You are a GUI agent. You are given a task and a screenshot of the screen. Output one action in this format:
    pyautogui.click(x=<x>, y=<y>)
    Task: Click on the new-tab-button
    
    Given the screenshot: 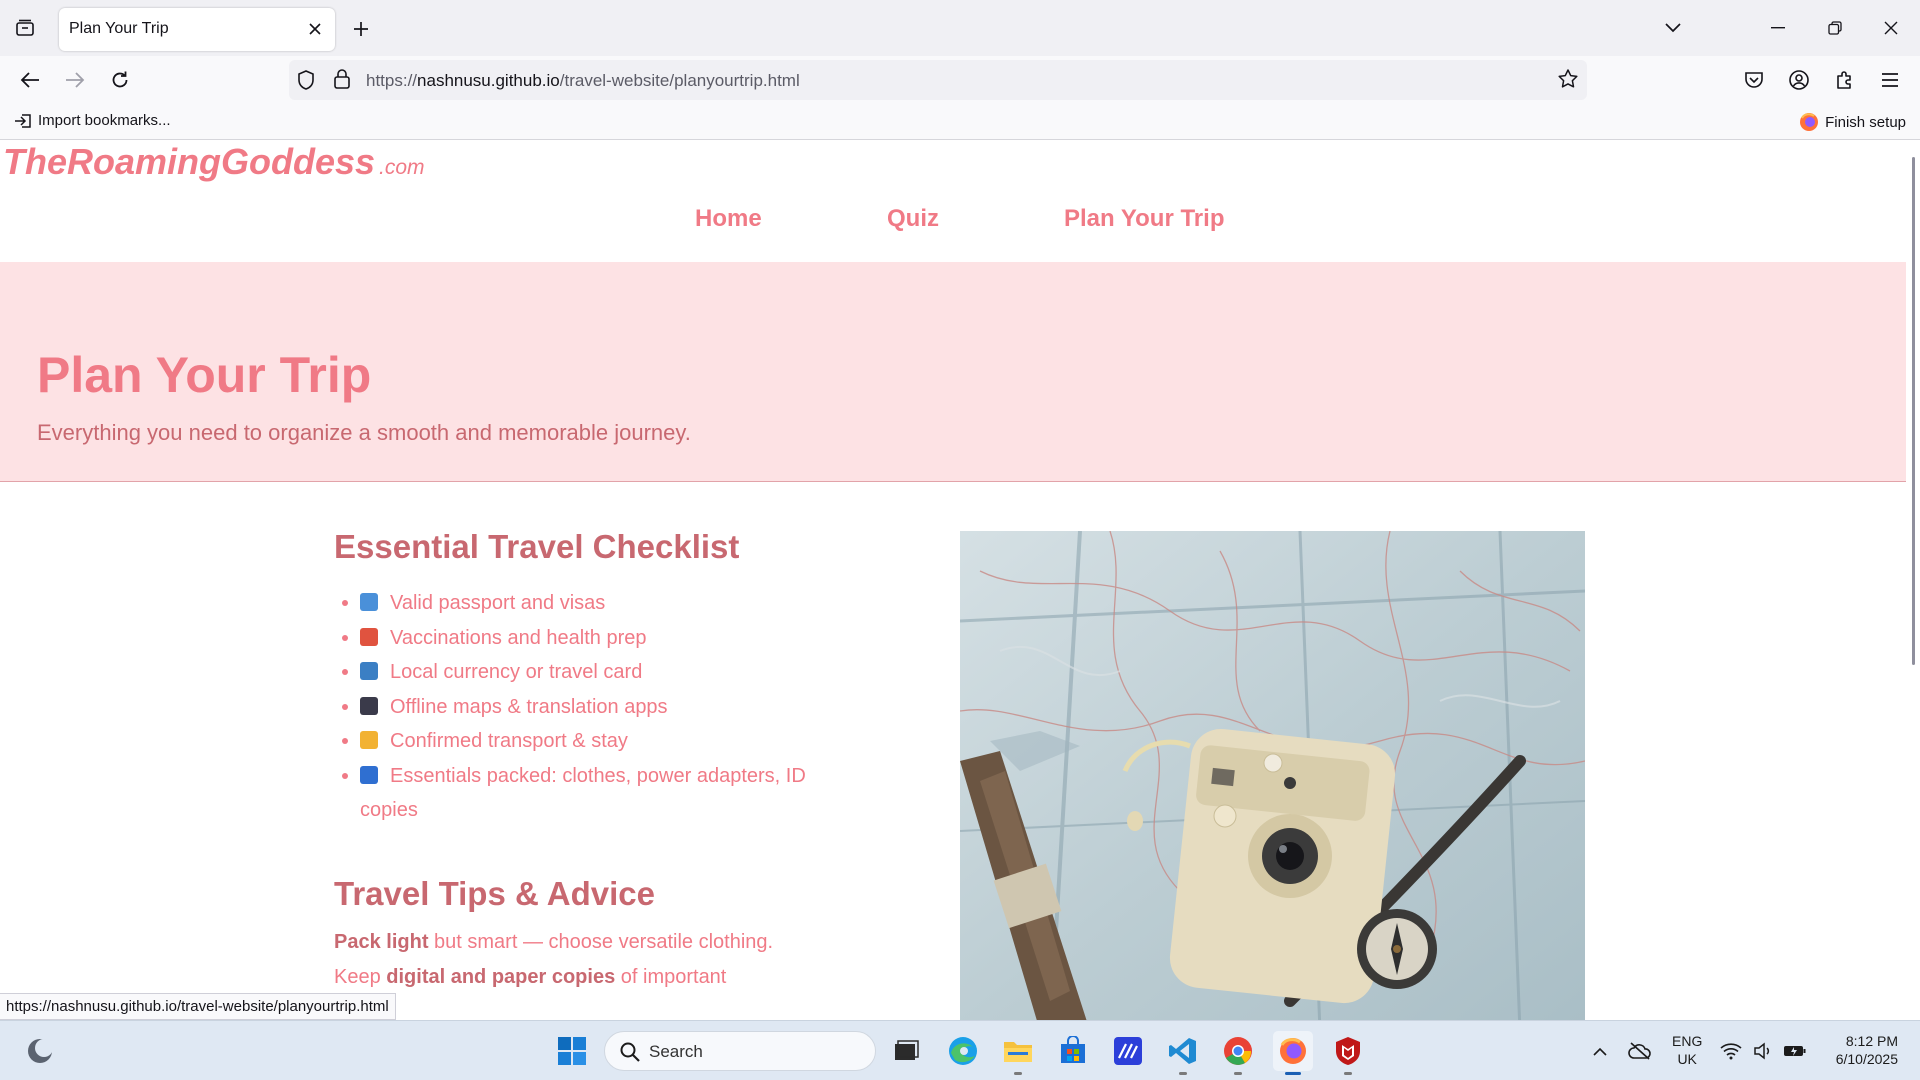 What is the action you would take?
    pyautogui.click(x=361, y=29)
    